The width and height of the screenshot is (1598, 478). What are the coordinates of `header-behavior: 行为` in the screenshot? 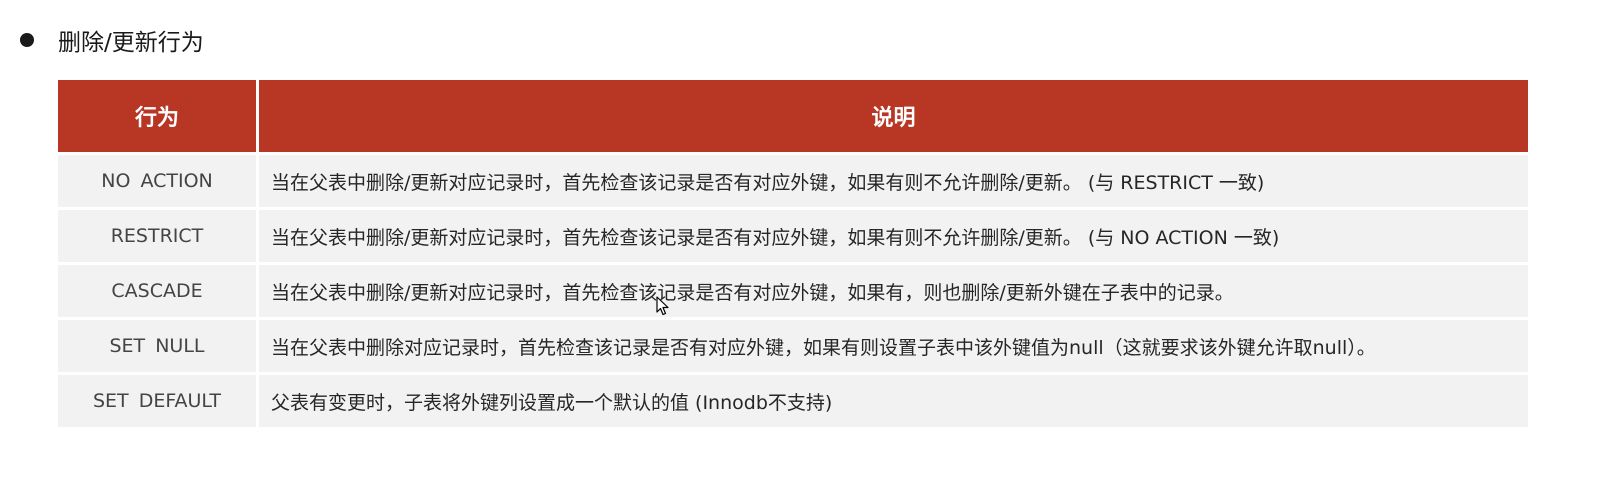 It's located at (158, 116).